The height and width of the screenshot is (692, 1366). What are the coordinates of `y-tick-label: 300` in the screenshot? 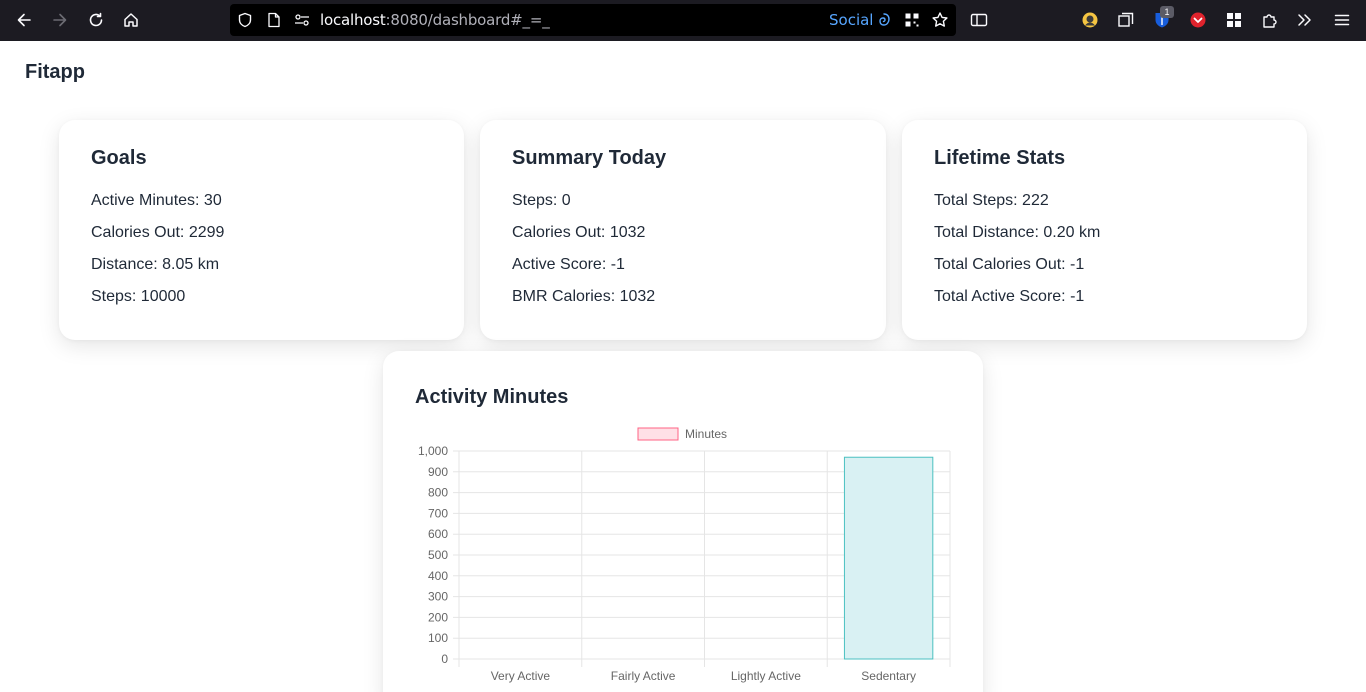 It's located at (438, 597).